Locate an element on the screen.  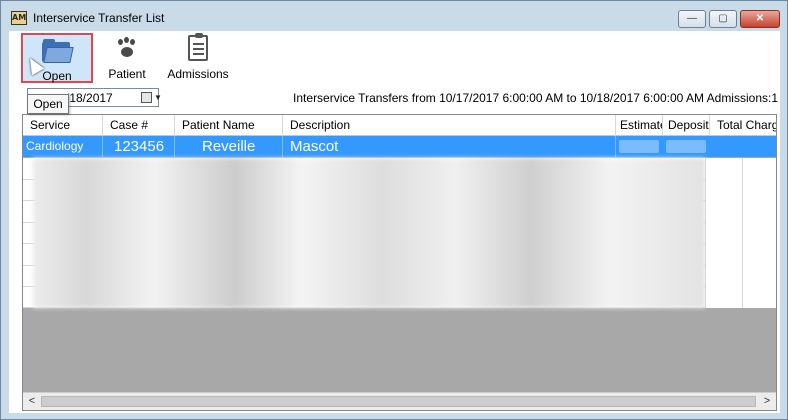
admissions-label: Admissions is located at coordinates (198, 74).